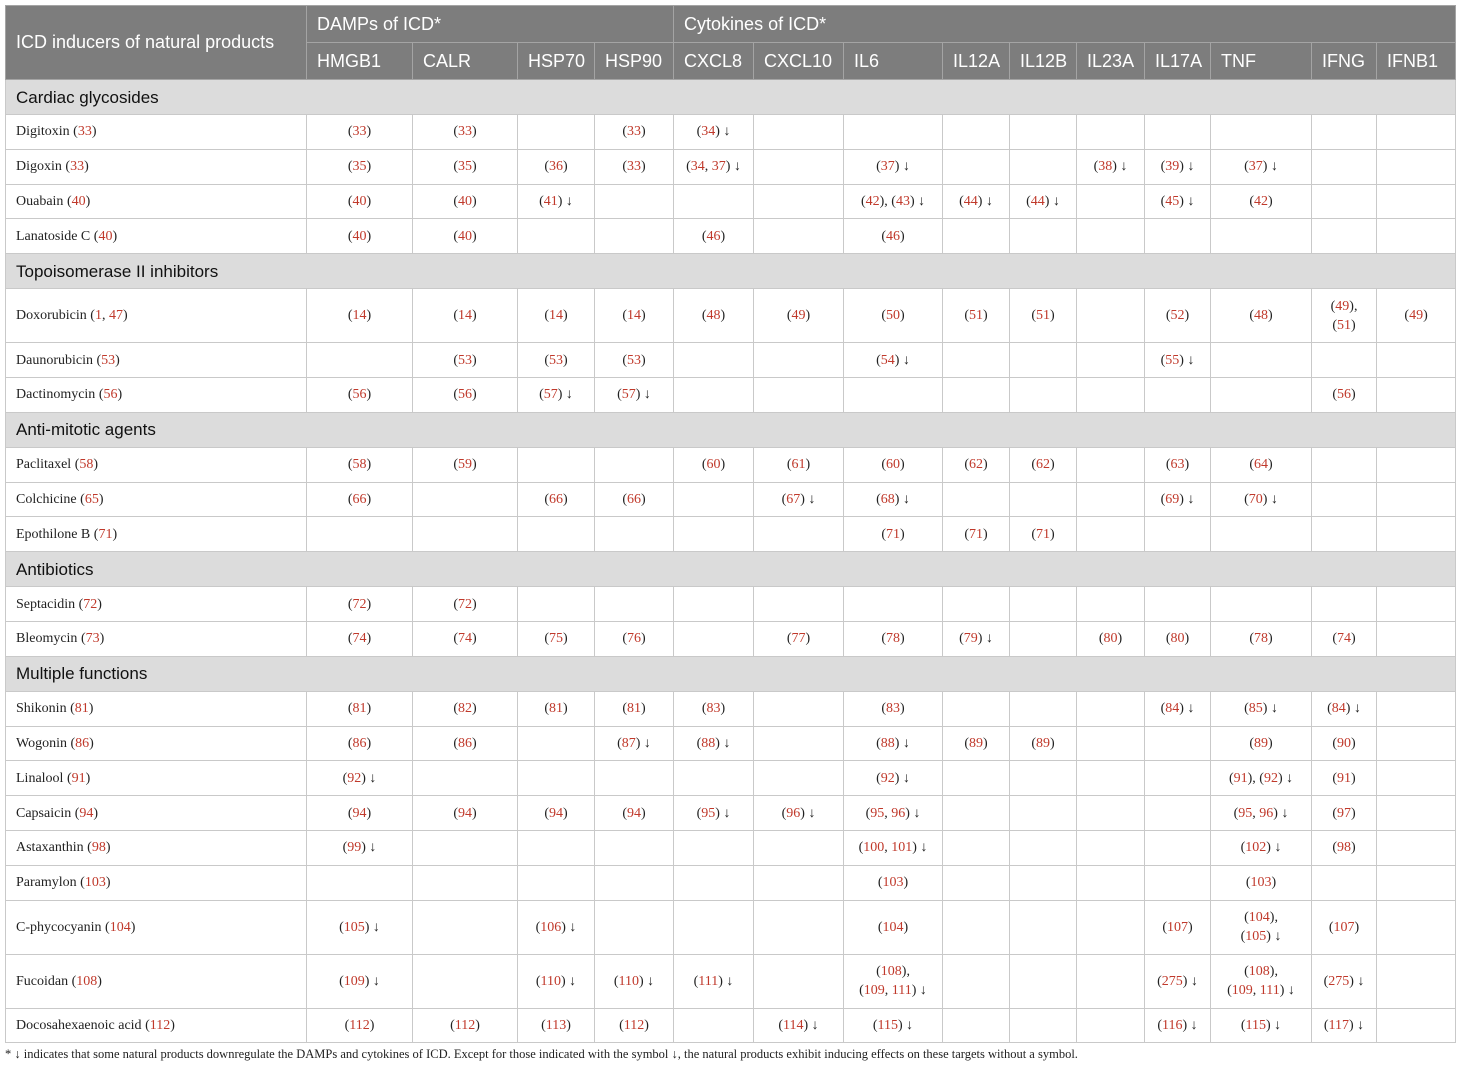  What do you see at coordinates (359, 499) in the screenshot?
I see `cell-hmgb1: (66)` at bounding box center [359, 499].